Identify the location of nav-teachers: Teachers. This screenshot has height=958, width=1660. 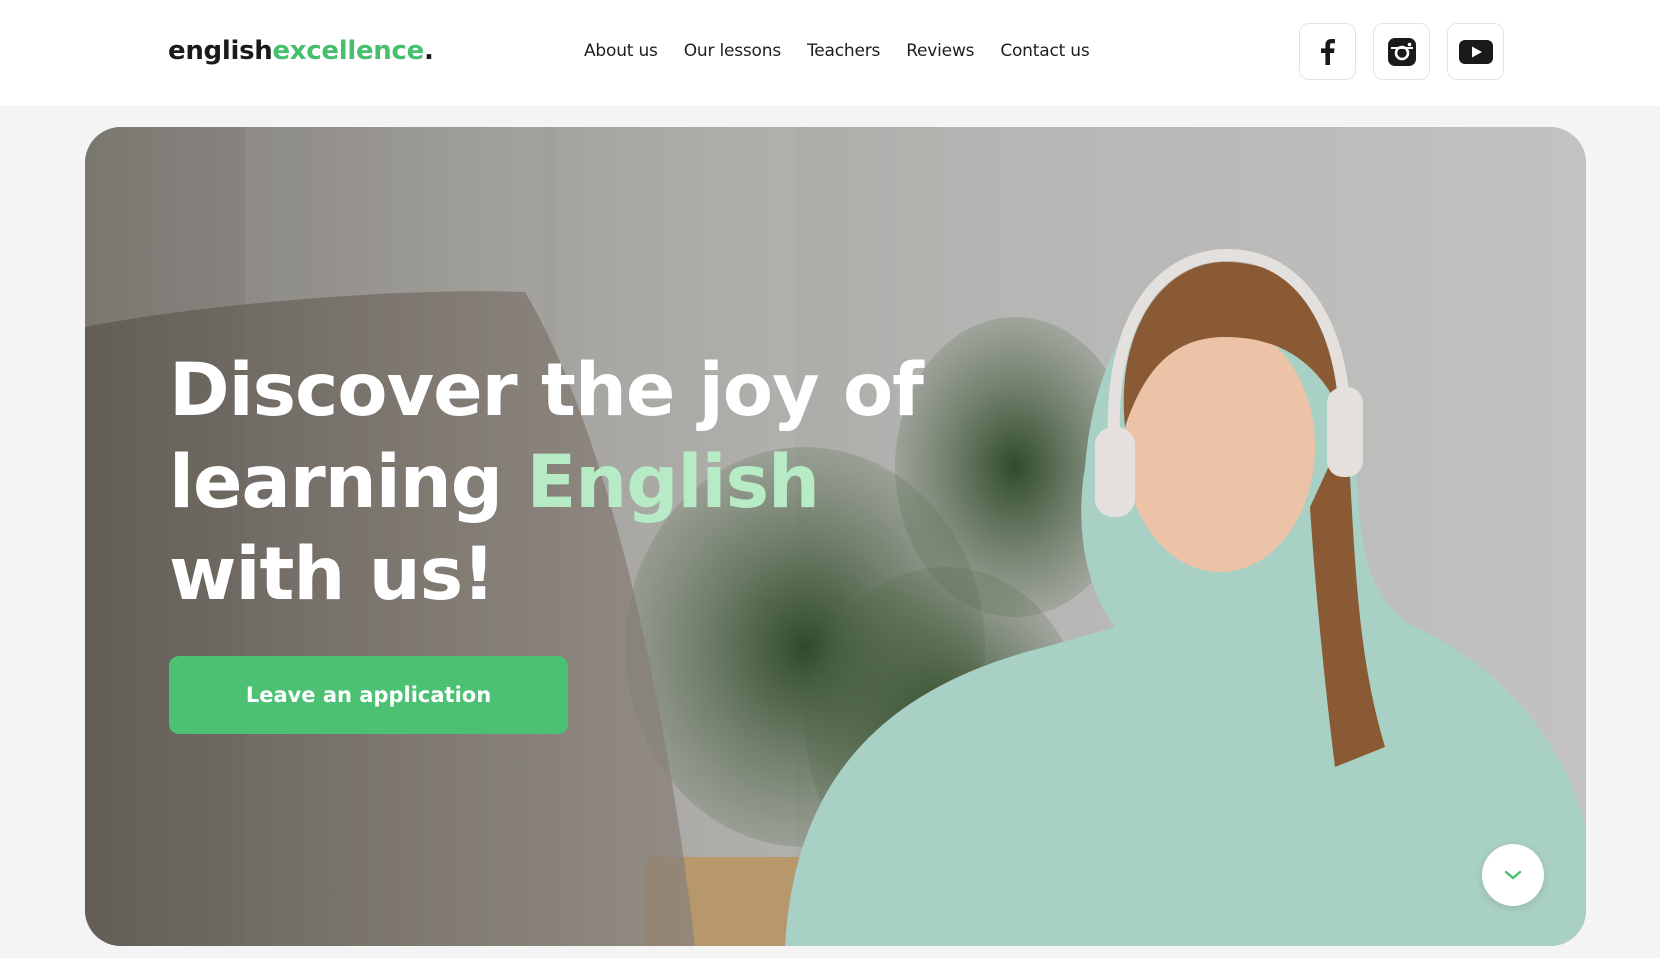
(843, 51).